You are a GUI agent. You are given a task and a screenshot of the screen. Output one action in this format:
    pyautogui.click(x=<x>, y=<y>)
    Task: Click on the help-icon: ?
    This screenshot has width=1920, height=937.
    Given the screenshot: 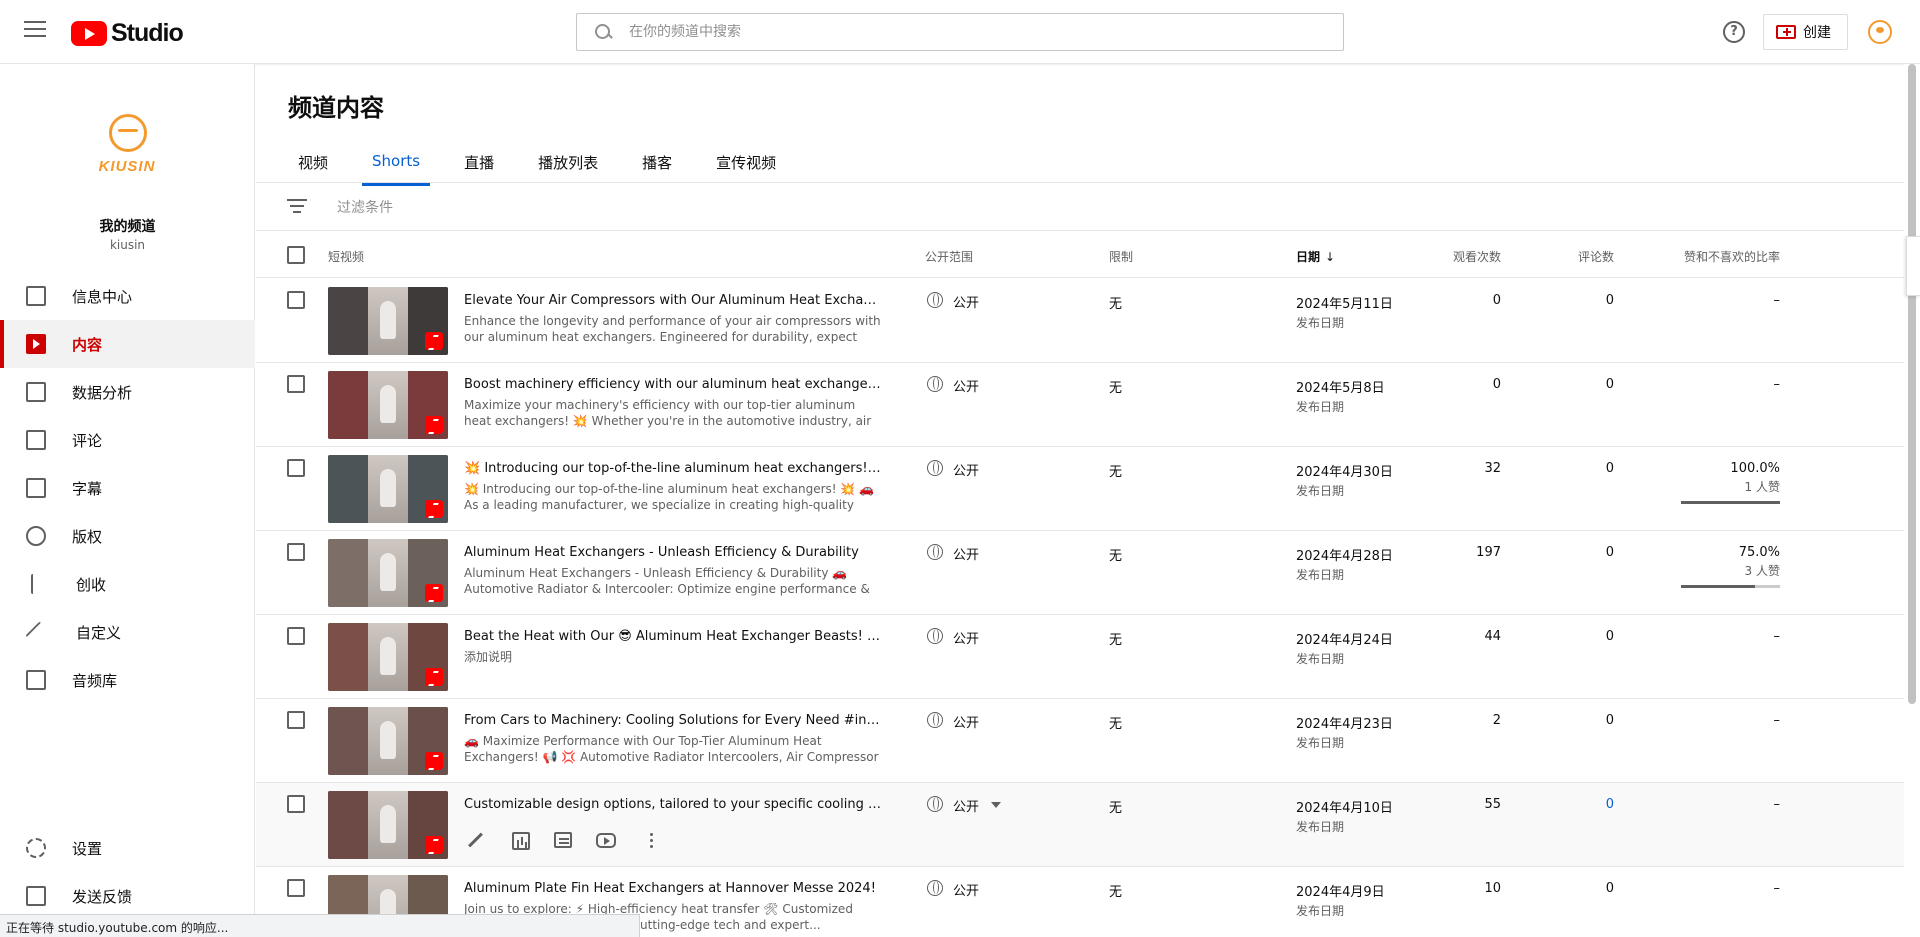 What is the action you would take?
    pyautogui.click(x=1734, y=32)
    